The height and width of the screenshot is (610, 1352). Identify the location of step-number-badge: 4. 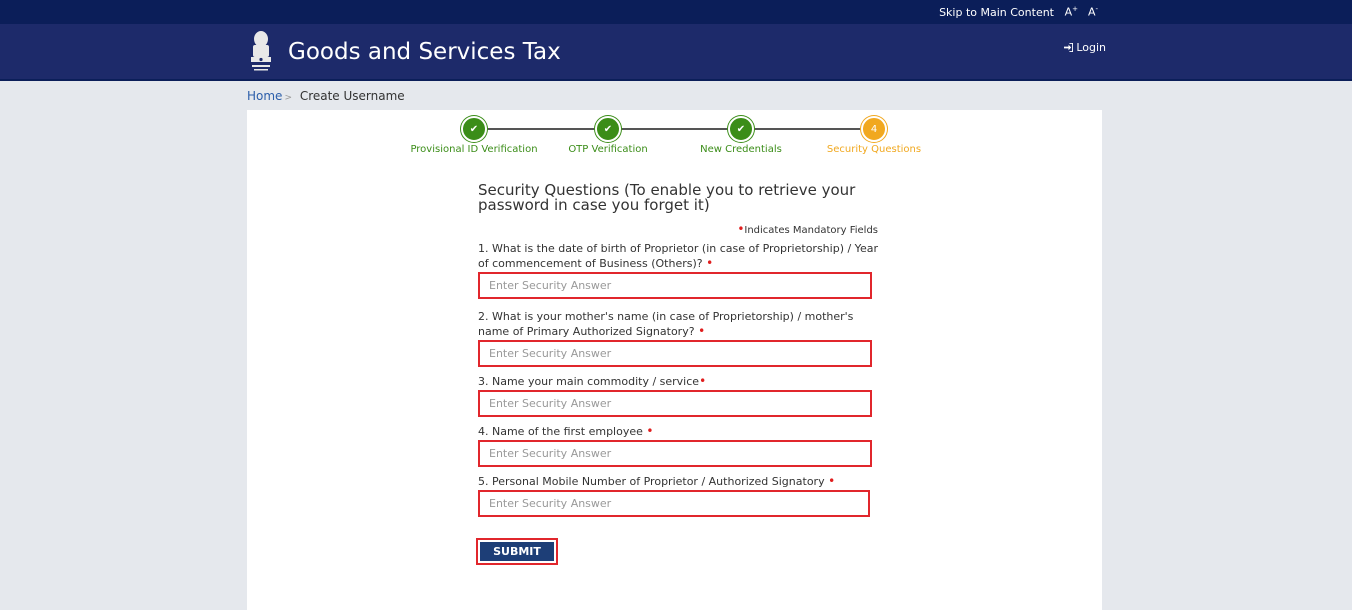
(874, 129).